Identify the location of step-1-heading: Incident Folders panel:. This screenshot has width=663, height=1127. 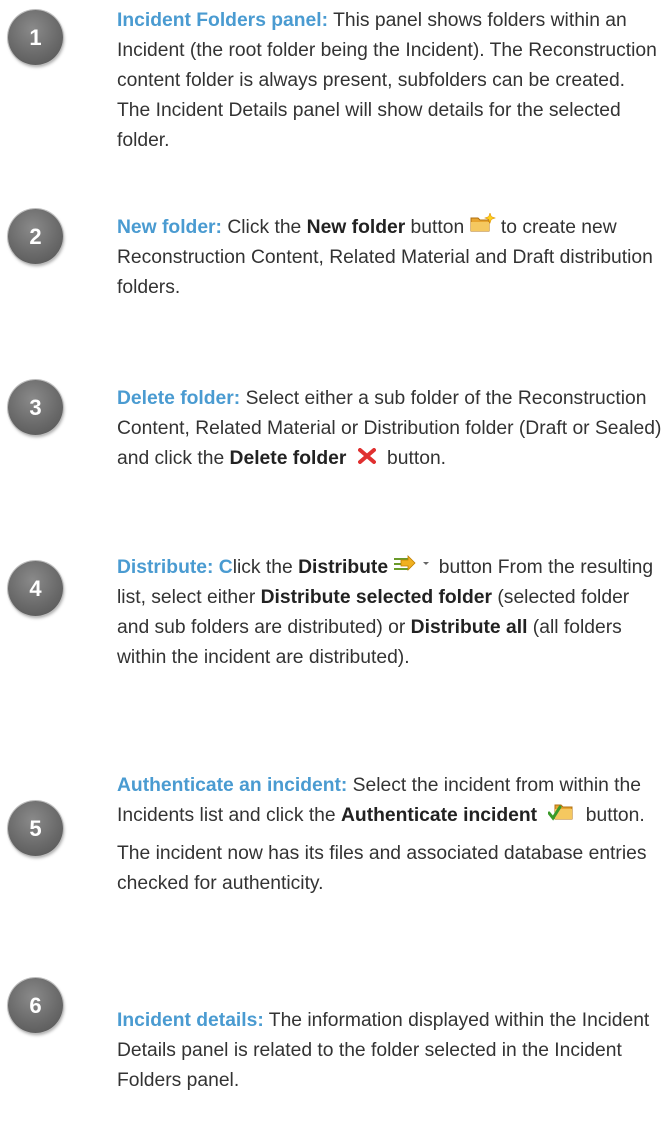
(223, 20).